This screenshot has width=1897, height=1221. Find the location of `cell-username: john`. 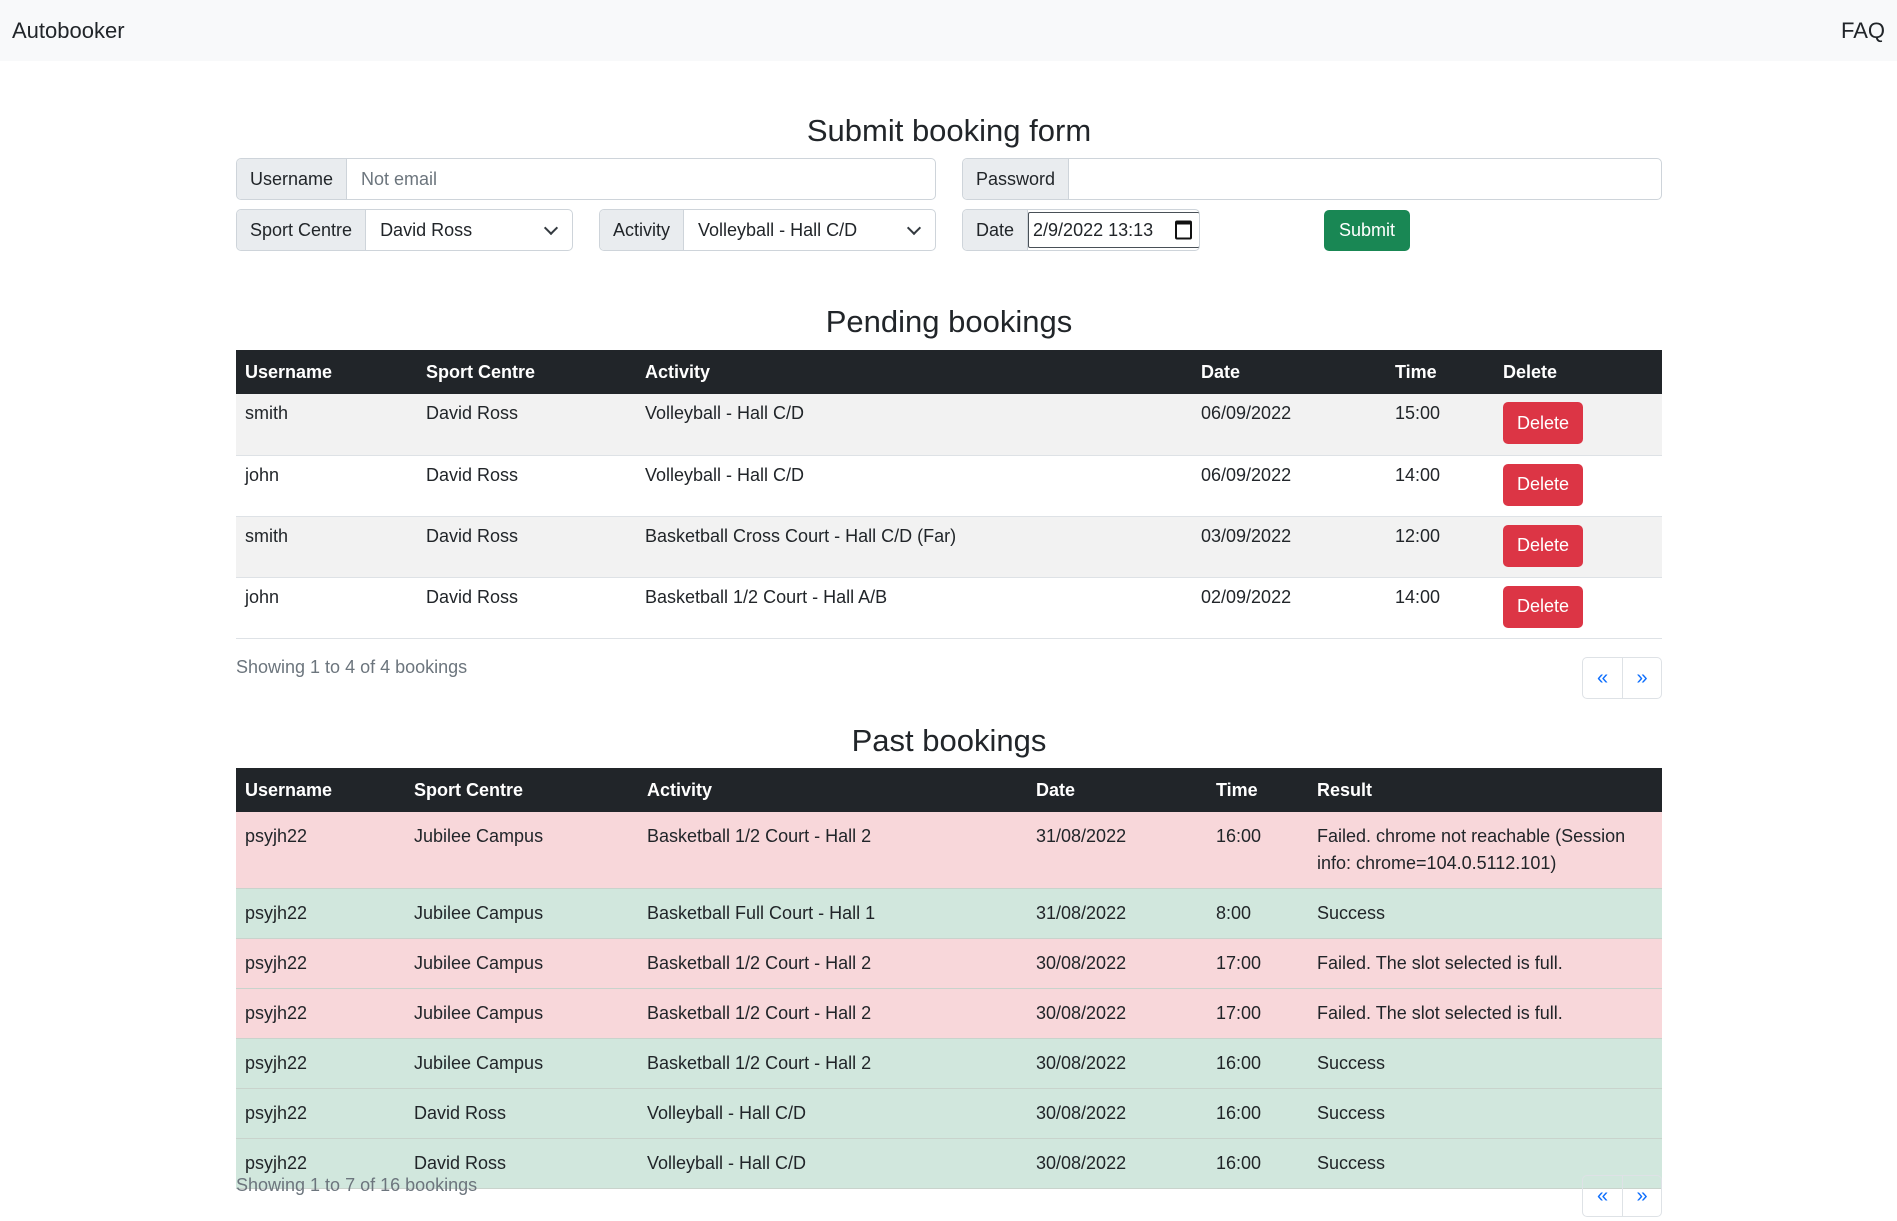

cell-username: john is located at coordinates (326, 608).